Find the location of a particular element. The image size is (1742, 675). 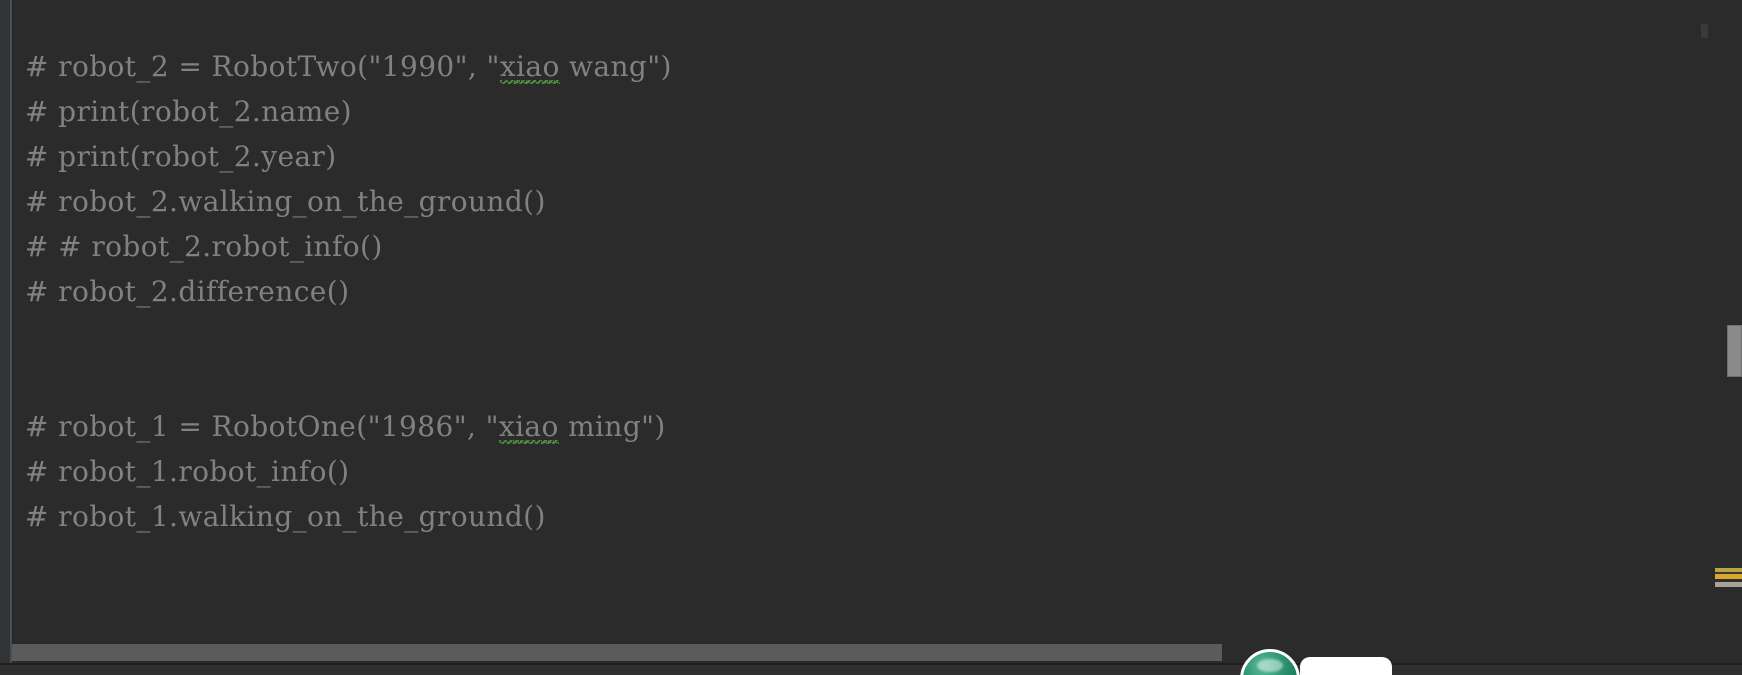

code-line-3-text: # print(robot_2.year) is located at coordinates (181, 156).